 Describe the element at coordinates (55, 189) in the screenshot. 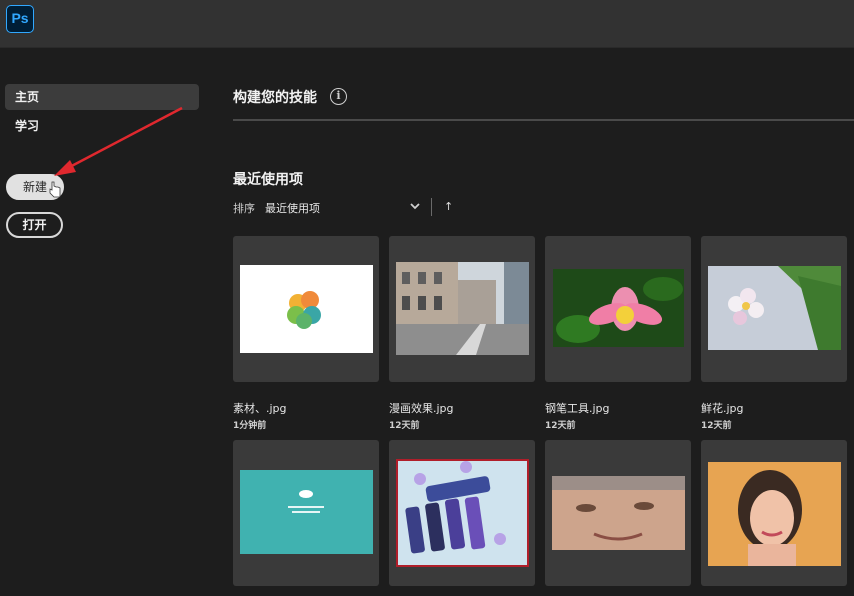

I see `hand-cursor-icon` at that location.